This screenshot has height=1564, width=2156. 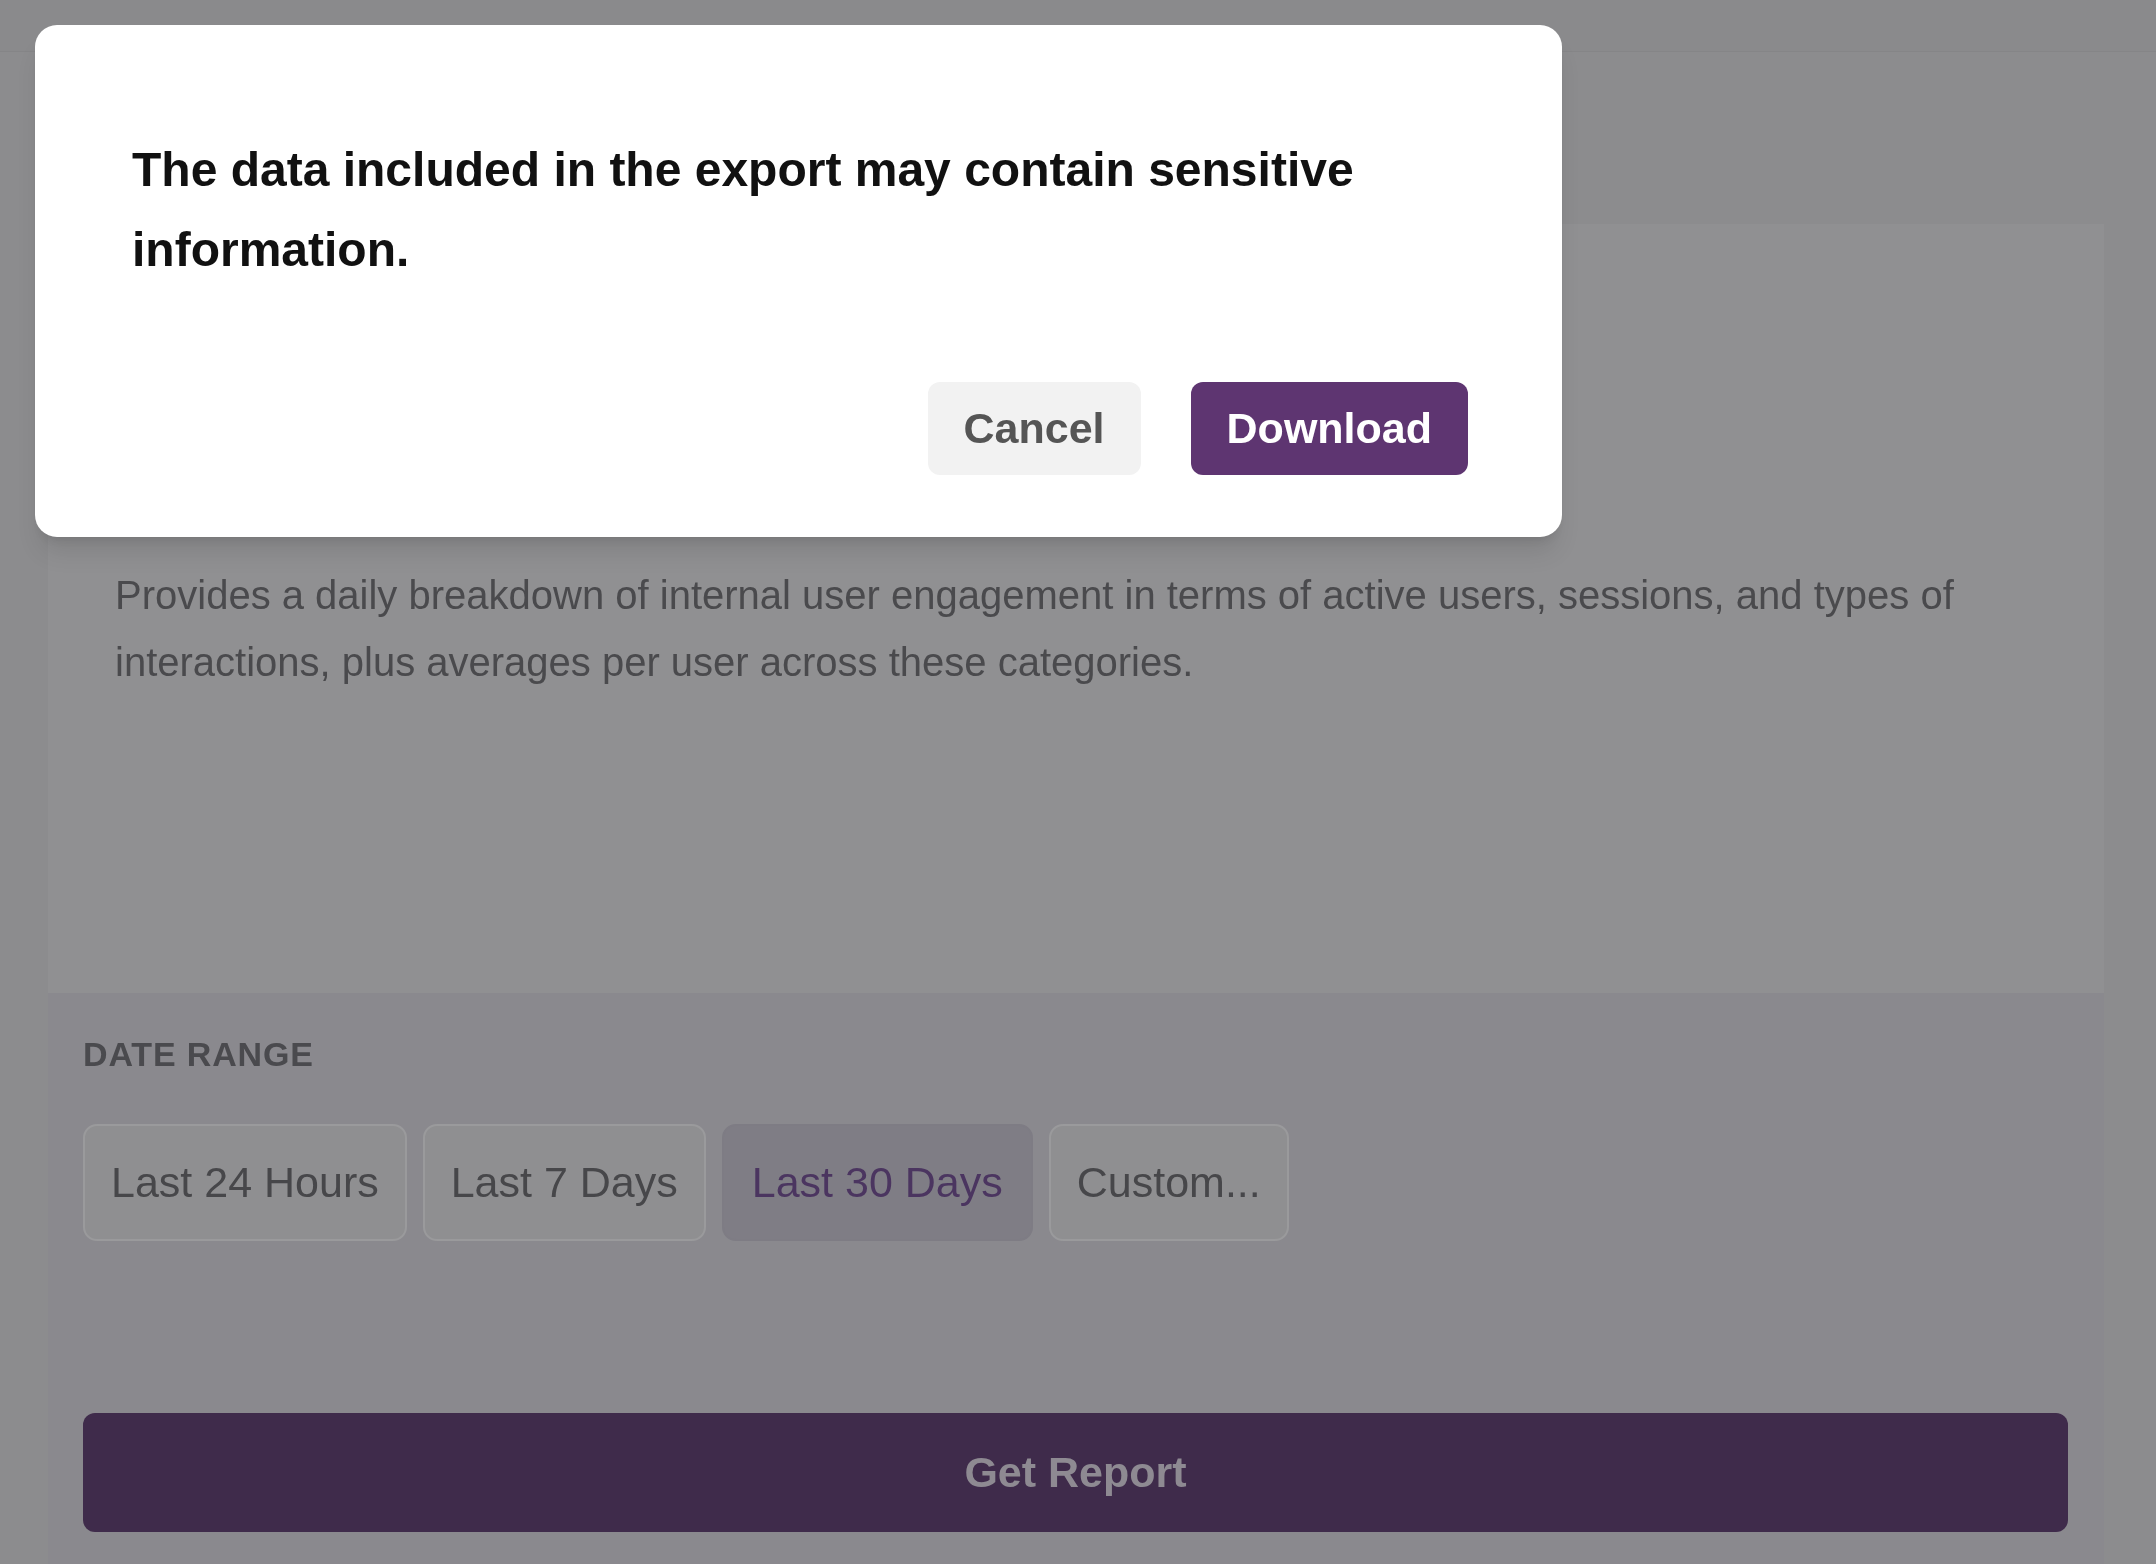 What do you see at coordinates (1329, 428) in the screenshot?
I see `download-button: Download` at bounding box center [1329, 428].